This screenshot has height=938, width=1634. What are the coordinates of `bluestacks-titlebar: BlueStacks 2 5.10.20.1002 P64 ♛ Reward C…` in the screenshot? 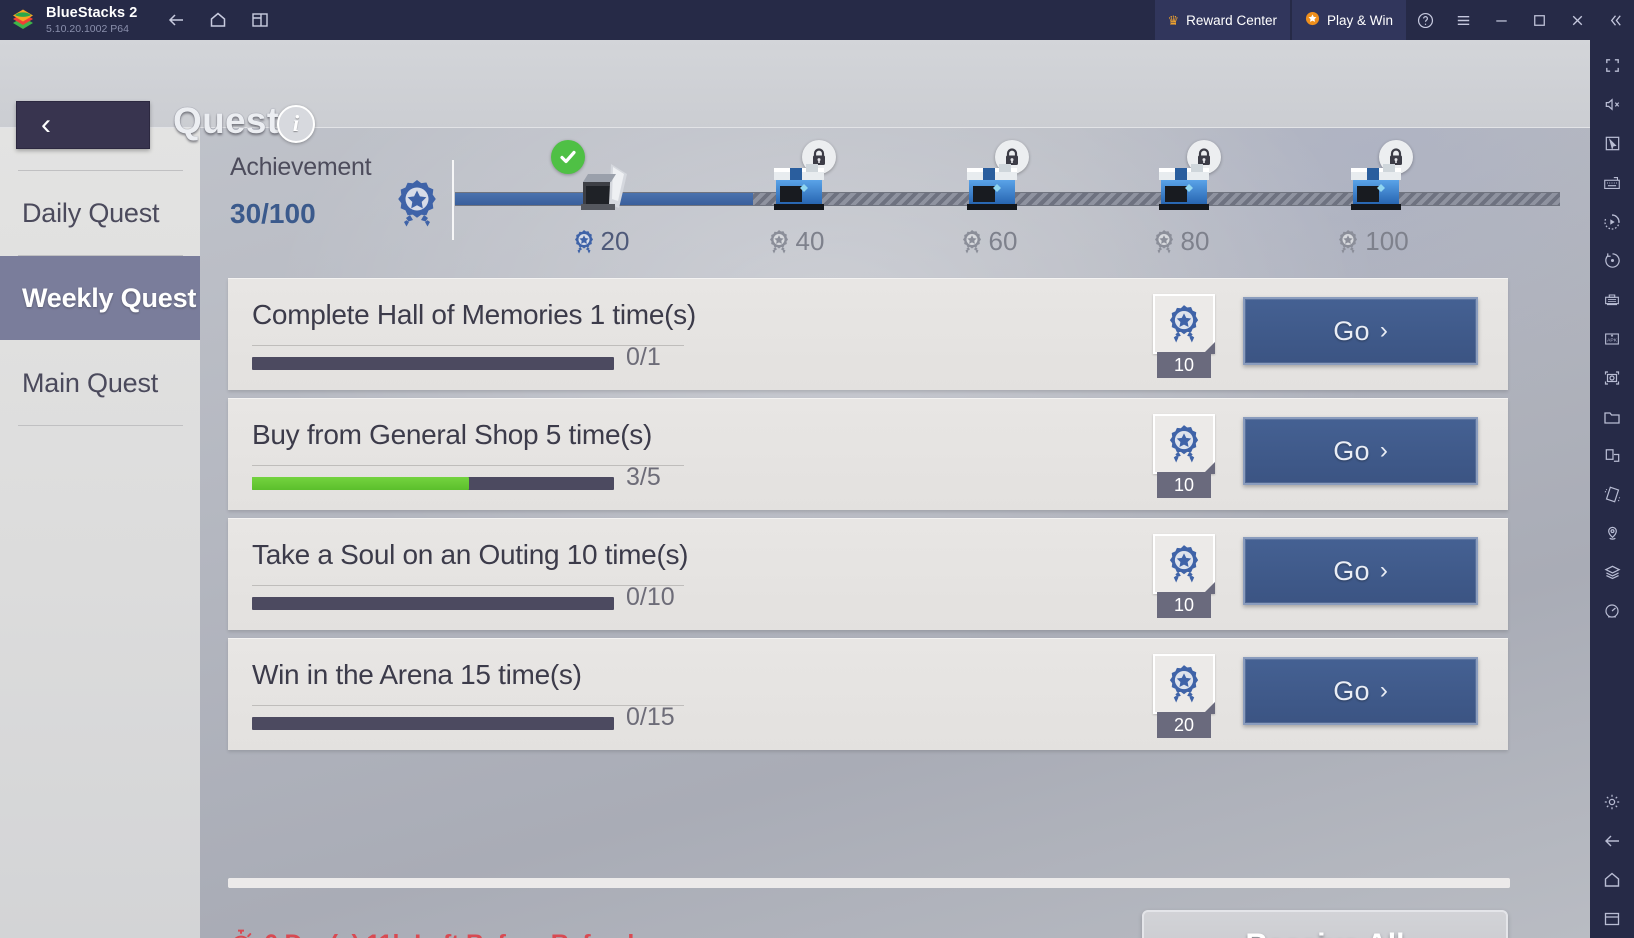 It's located at (817, 20).